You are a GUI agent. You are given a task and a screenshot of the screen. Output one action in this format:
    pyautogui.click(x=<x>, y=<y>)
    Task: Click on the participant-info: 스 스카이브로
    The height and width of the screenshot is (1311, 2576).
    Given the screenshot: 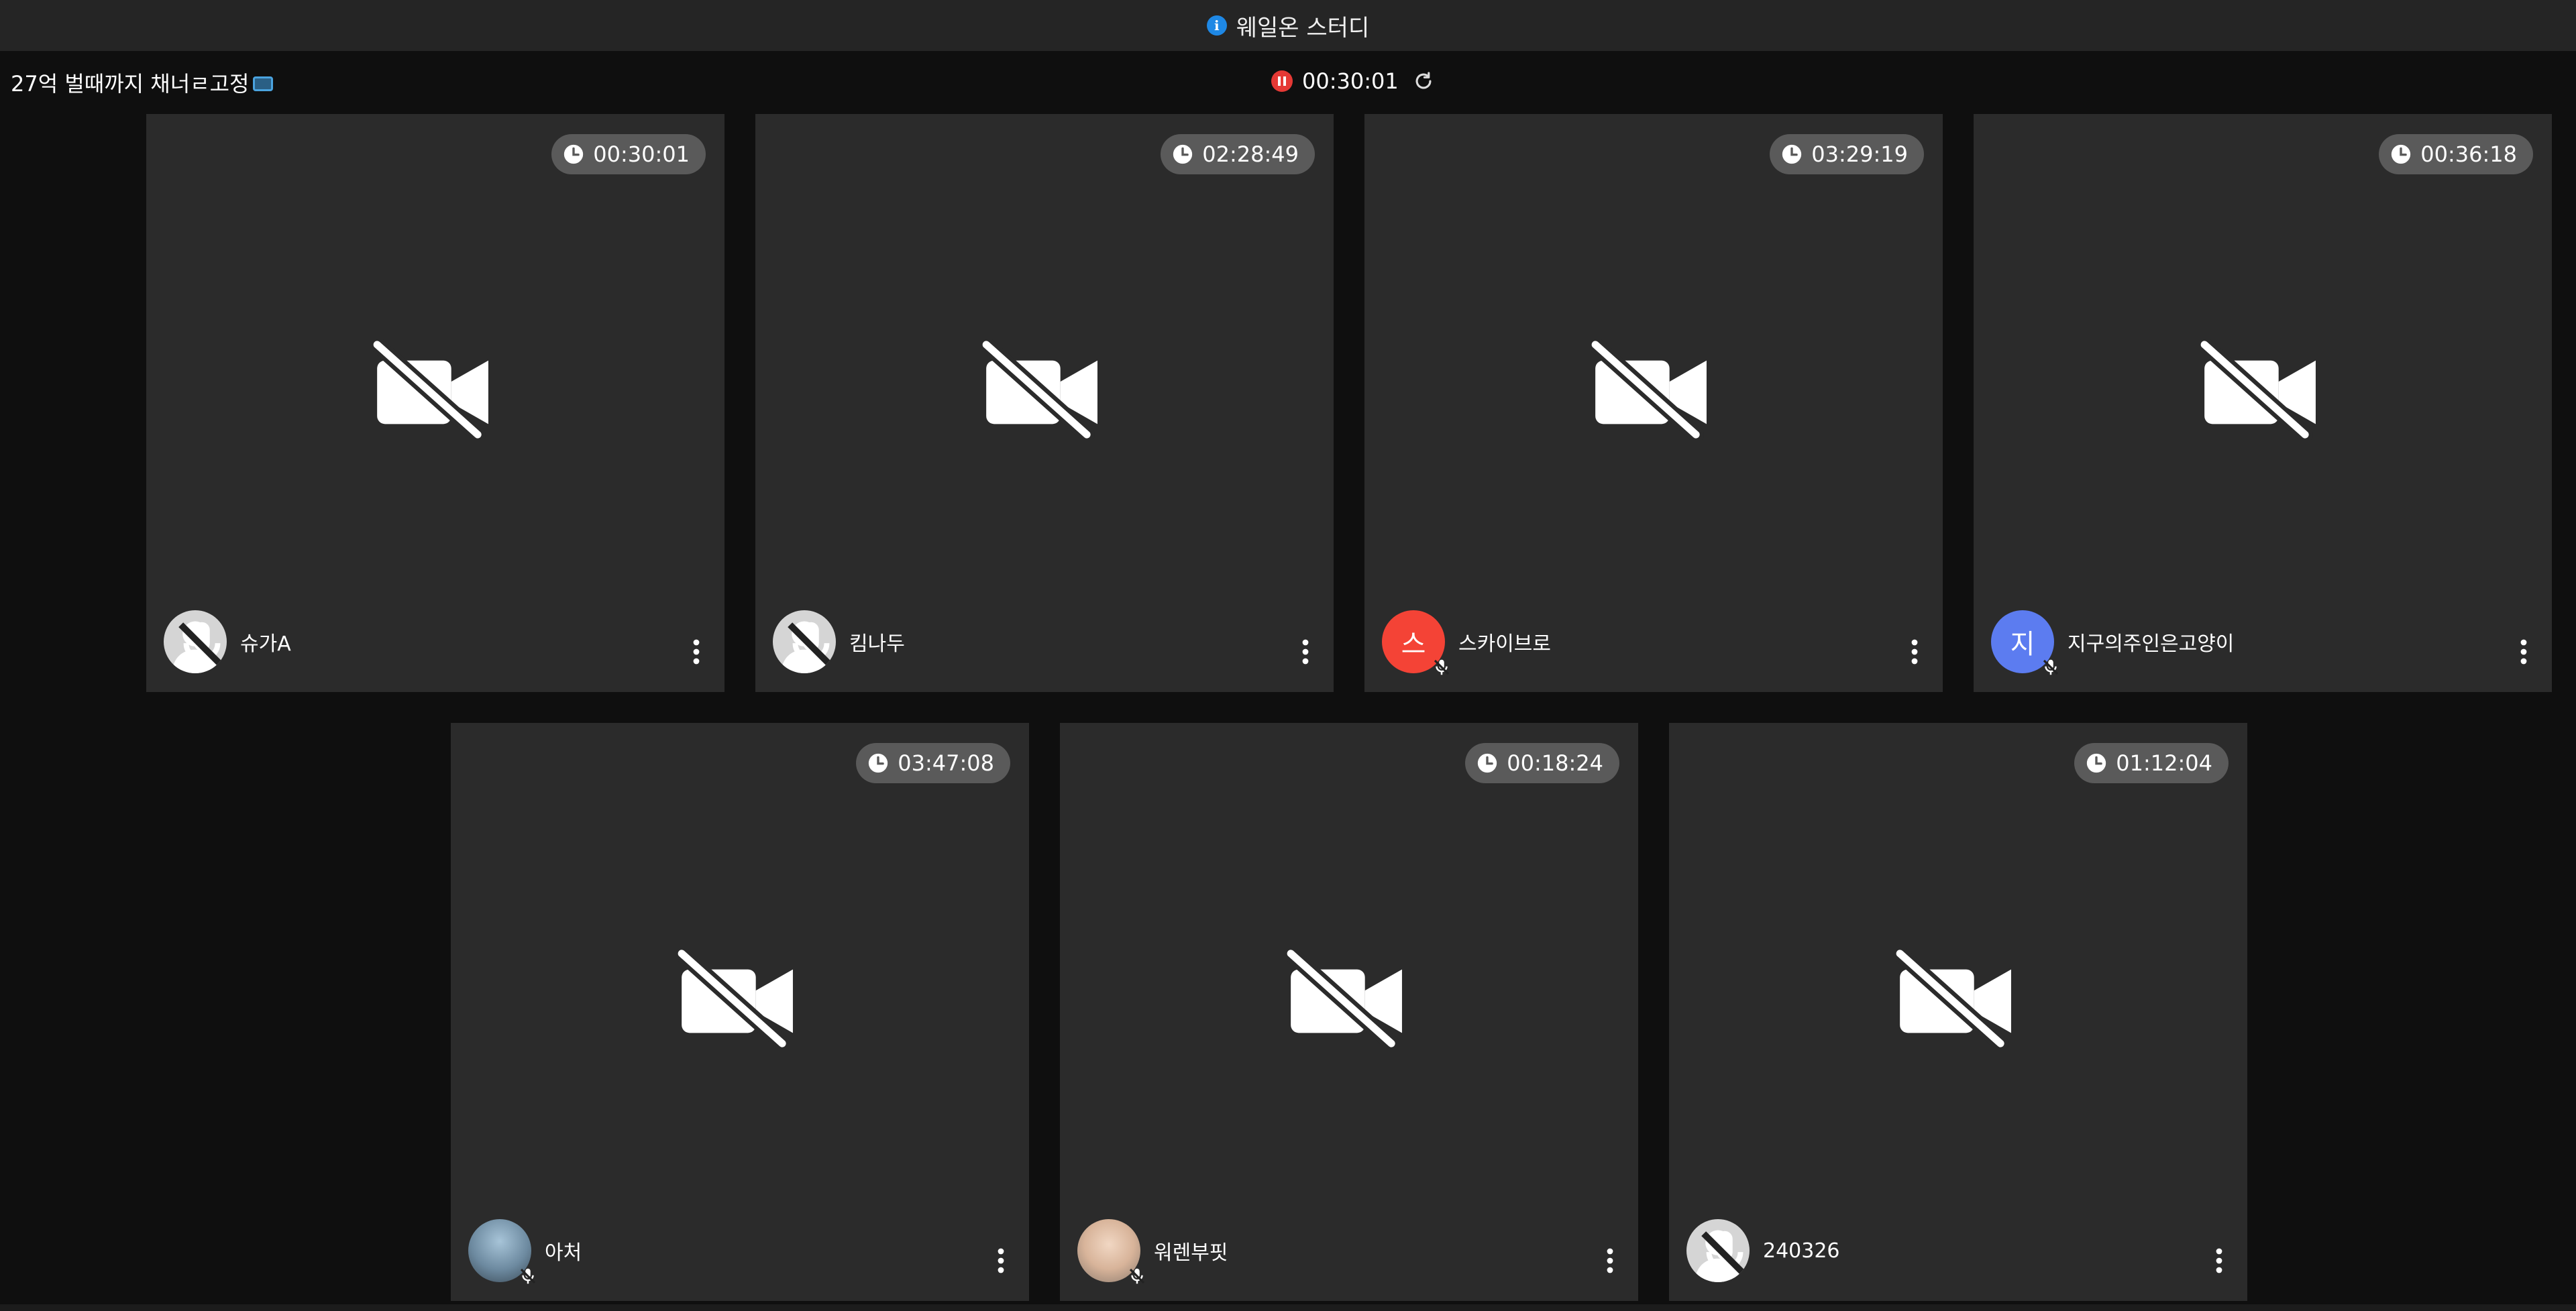 What is the action you would take?
    pyautogui.click(x=1466, y=642)
    